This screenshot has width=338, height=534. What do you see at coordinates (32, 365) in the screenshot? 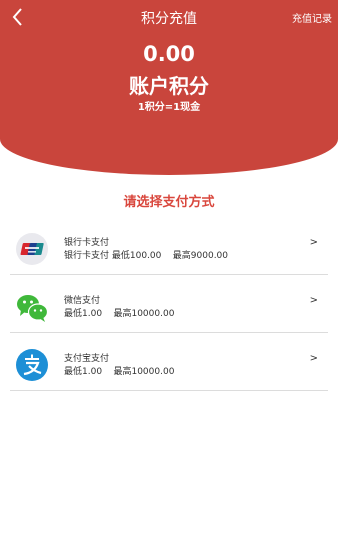
I see `alipay-icon` at bounding box center [32, 365].